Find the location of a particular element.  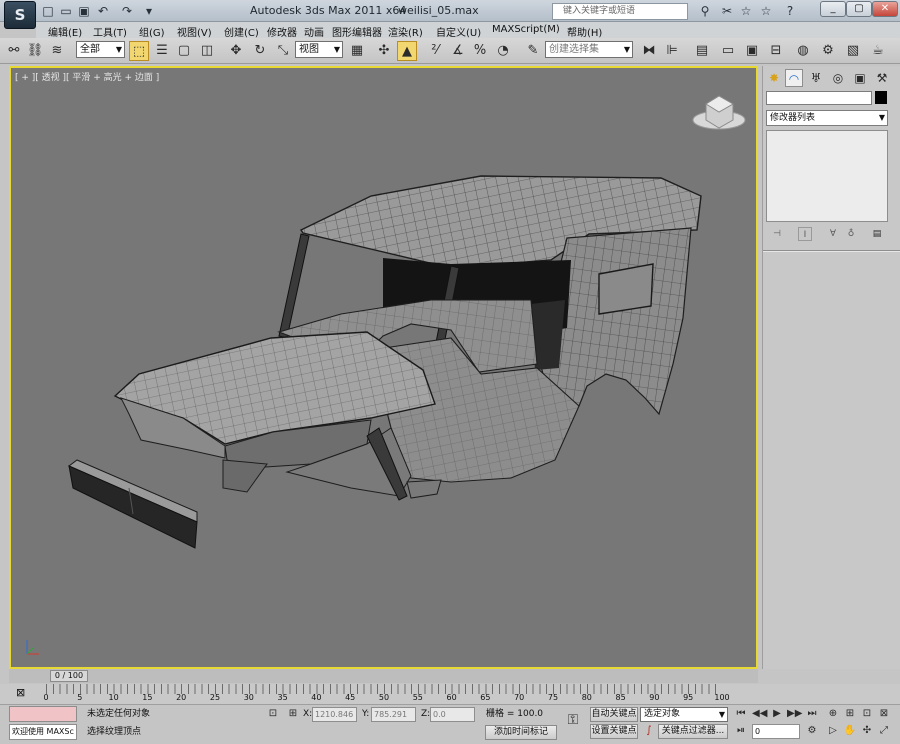

zoom-extents-icon: ⊡ is located at coordinates (867, 714).